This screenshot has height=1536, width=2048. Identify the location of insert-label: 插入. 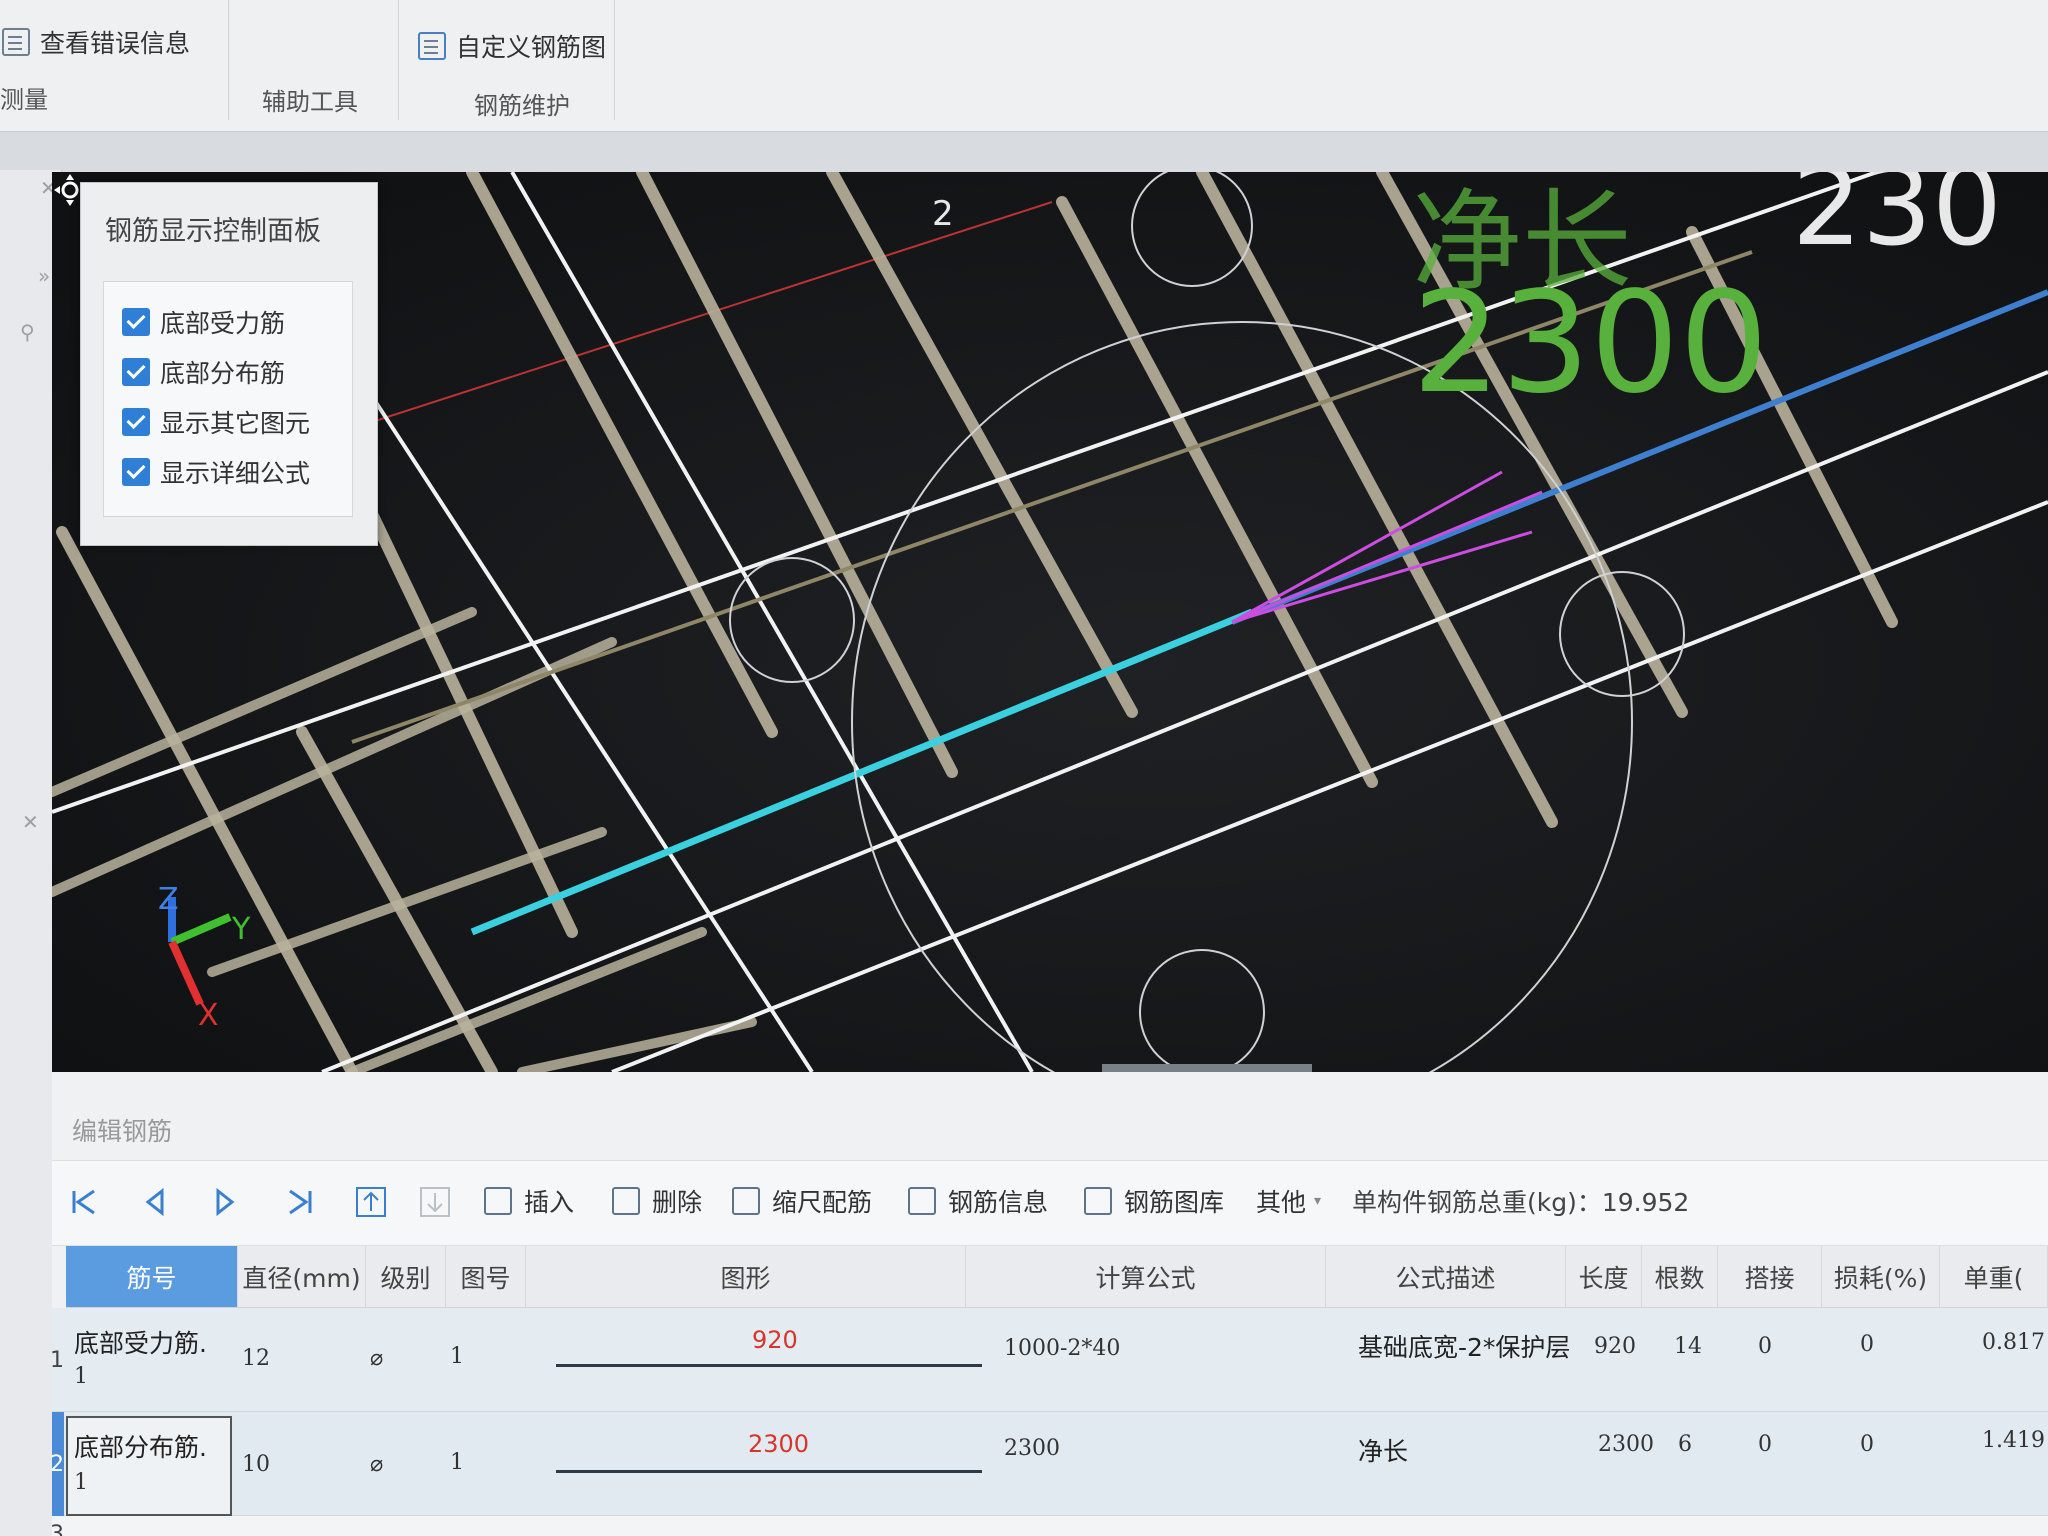
(549, 1202).